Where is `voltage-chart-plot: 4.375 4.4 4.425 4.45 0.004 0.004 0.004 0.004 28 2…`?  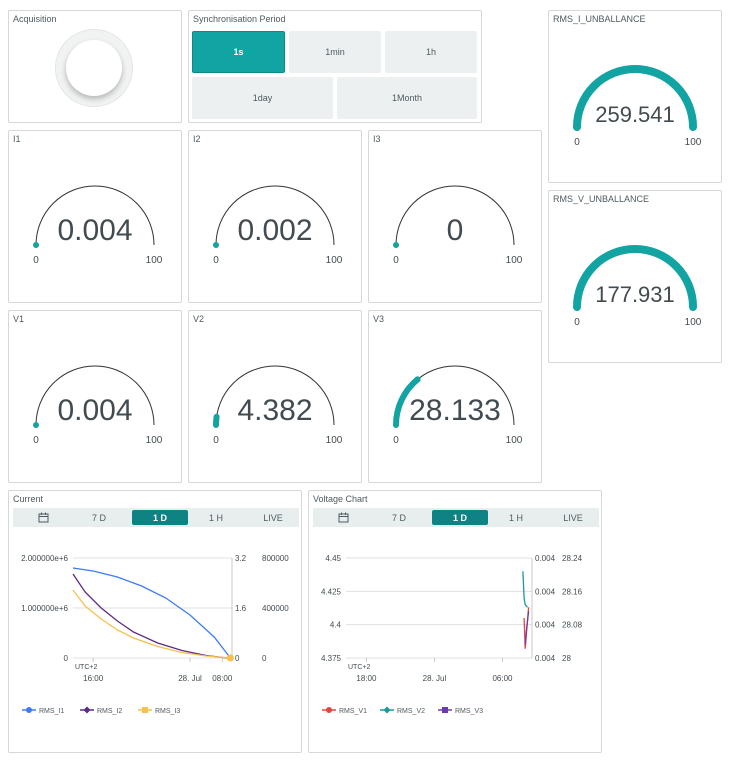
voltage-chart-plot: 4.375 4.4 4.425 4.45 0.004 0.004 0.004 0.004 28 2… is located at coordinates (452, 635).